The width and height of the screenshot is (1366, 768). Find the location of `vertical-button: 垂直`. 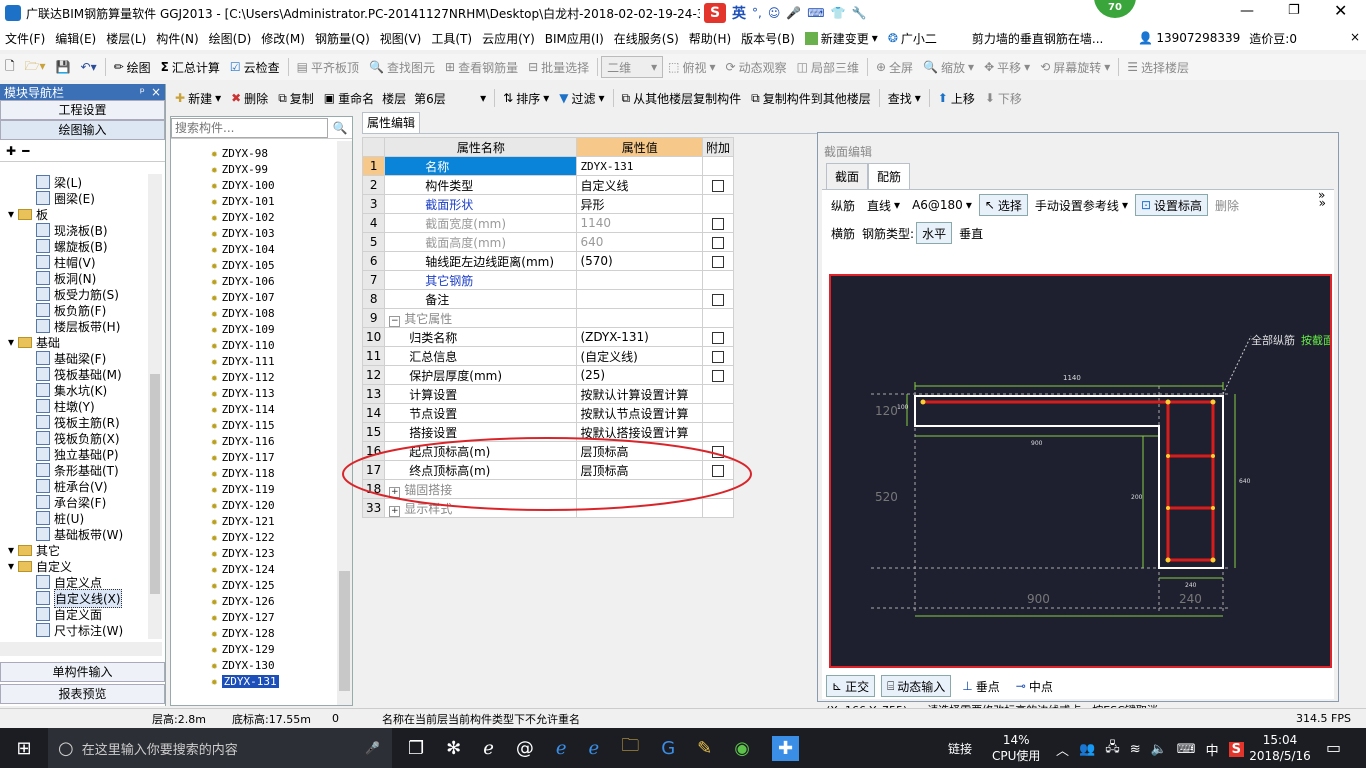

vertical-button: 垂直 is located at coordinates (971, 233).